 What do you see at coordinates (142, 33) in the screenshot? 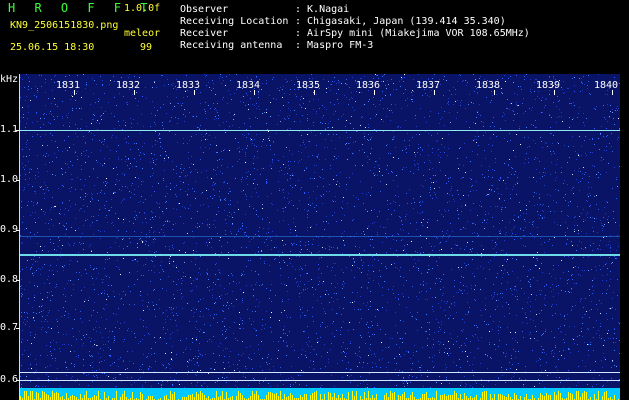
I see `mode-label: meleor` at bounding box center [142, 33].